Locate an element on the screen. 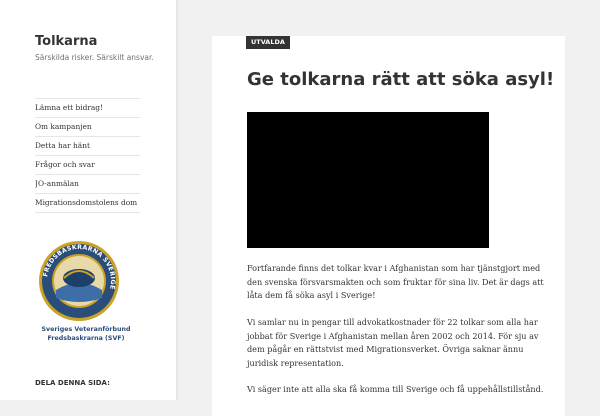 This screenshot has height=416, width=600. featured-tag: UTVALDA is located at coordinates (268, 42).